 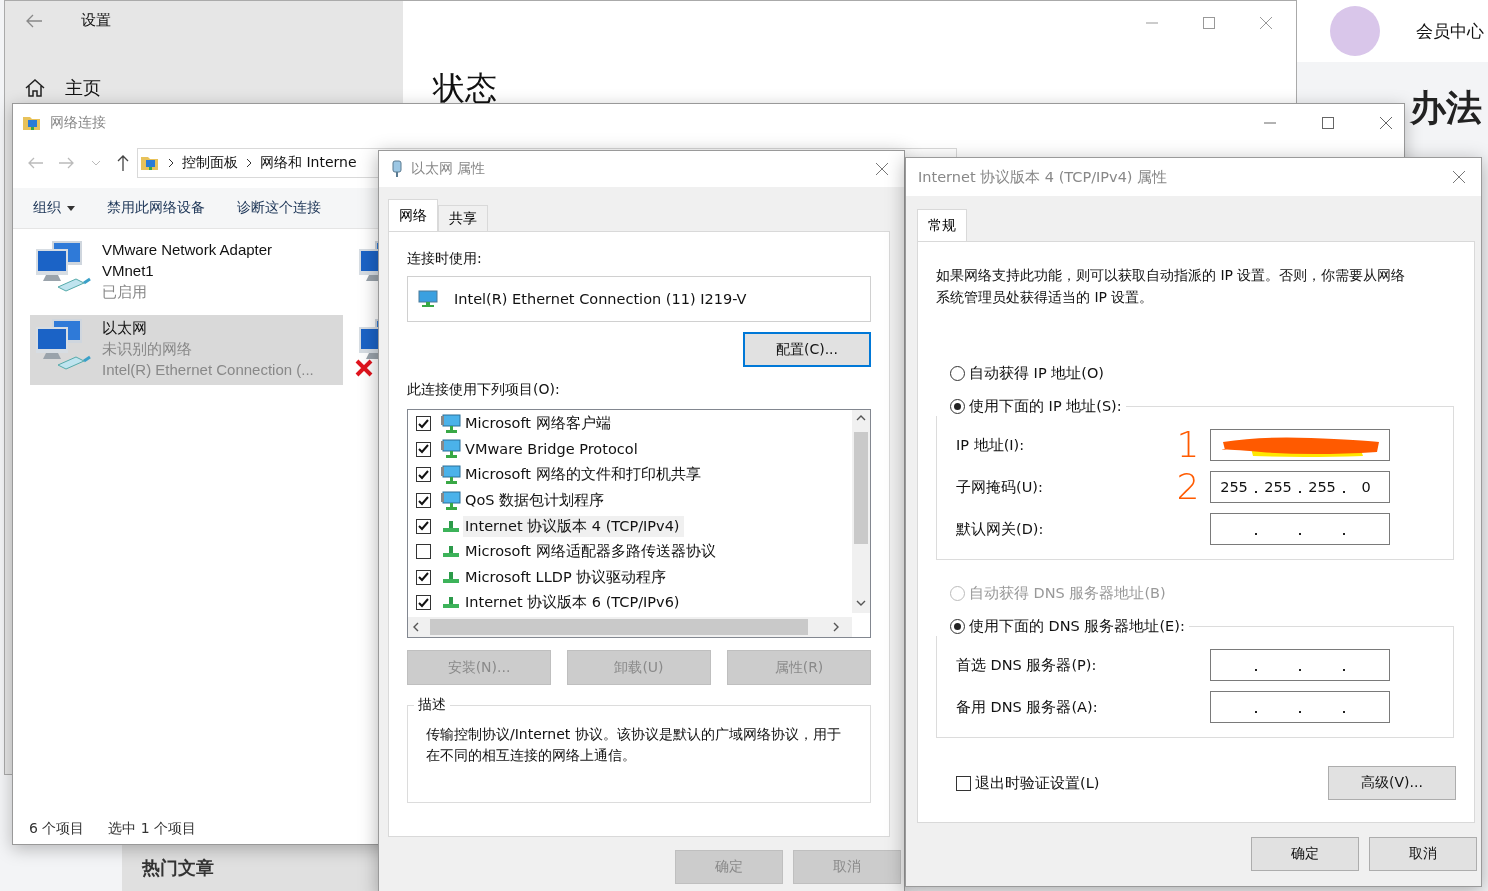 I want to click on intro-text: 如果网络支持此功能，则可以获取自动指派的 IP 设置。否则，你需要从网络系统管理员处获得适当的 IP 设置。, so click(x=1171, y=286).